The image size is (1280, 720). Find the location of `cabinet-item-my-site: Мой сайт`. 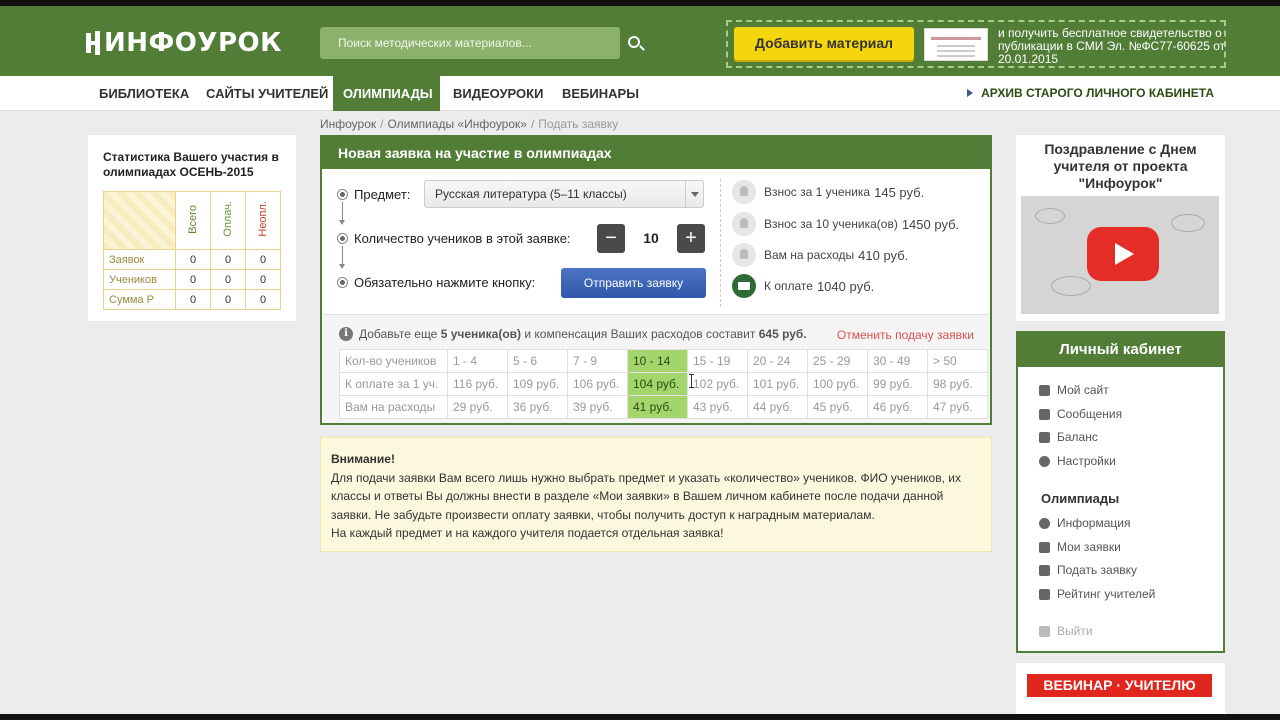

cabinet-item-my-site: Мой сайт is located at coordinates (1074, 390).